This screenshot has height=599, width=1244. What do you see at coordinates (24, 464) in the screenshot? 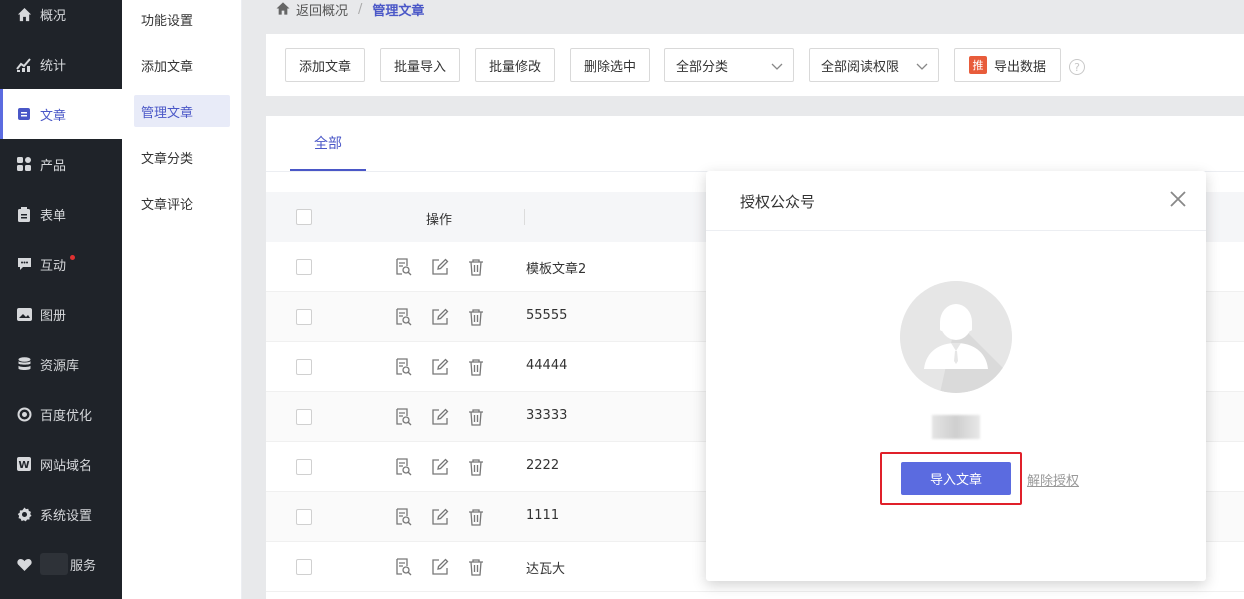
I see `domain-icon: W` at bounding box center [24, 464].